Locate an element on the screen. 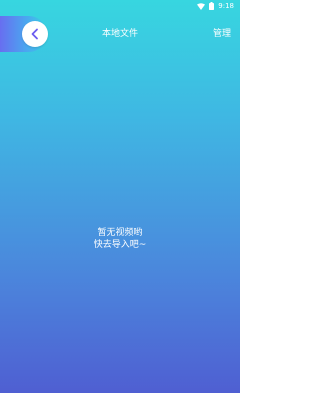 The width and height of the screenshot is (320, 393). manage-button: 管理 is located at coordinates (222, 34).